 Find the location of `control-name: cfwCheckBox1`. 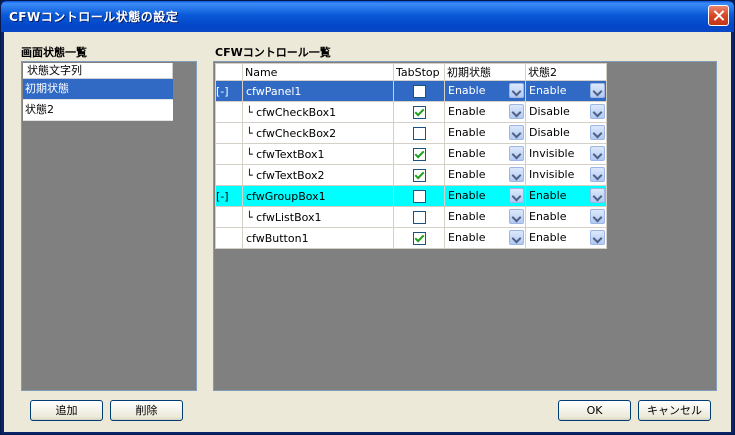

control-name: cfwCheckBox1 is located at coordinates (296, 112).